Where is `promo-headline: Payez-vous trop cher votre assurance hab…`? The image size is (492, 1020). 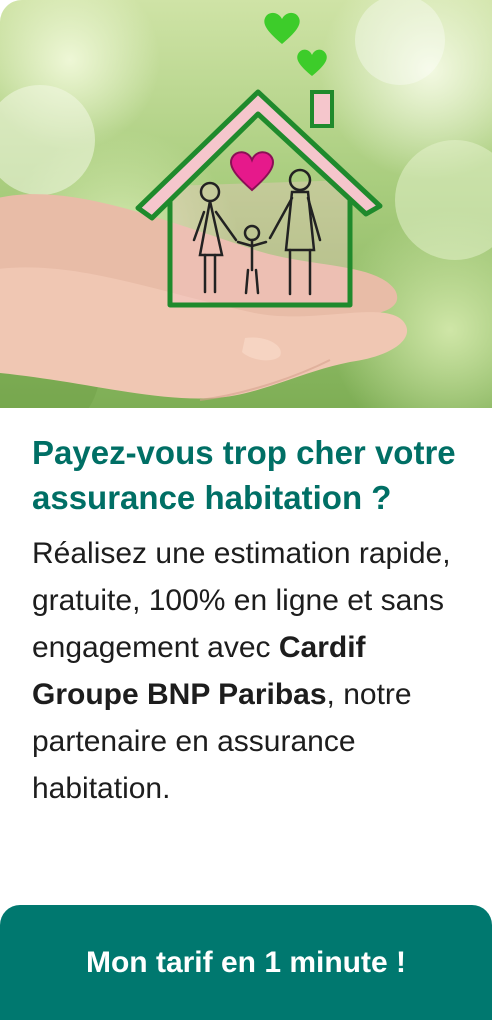 promo-headline: Payez-vous trop cher votre assurance hab… is located at coordinates (244, 475).